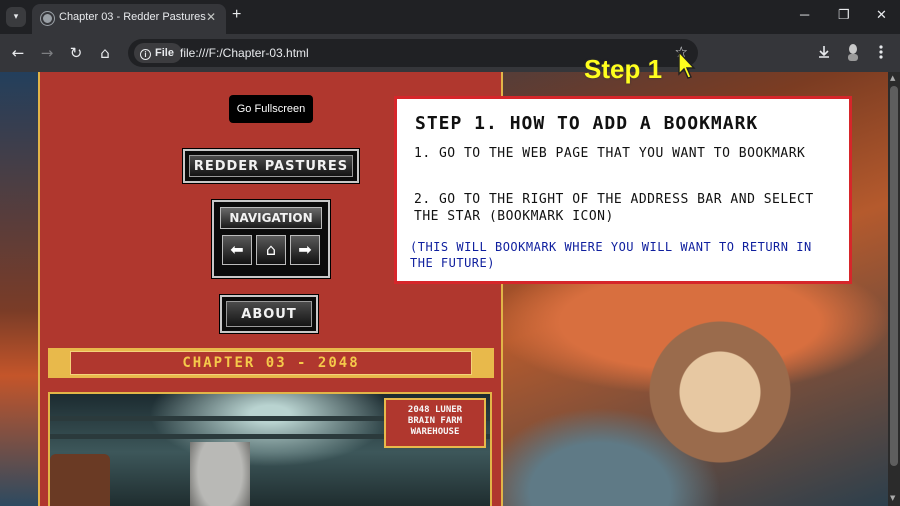 This screenshot has width=900, height=506. I want to click on background-art-left, so click(20, 289).